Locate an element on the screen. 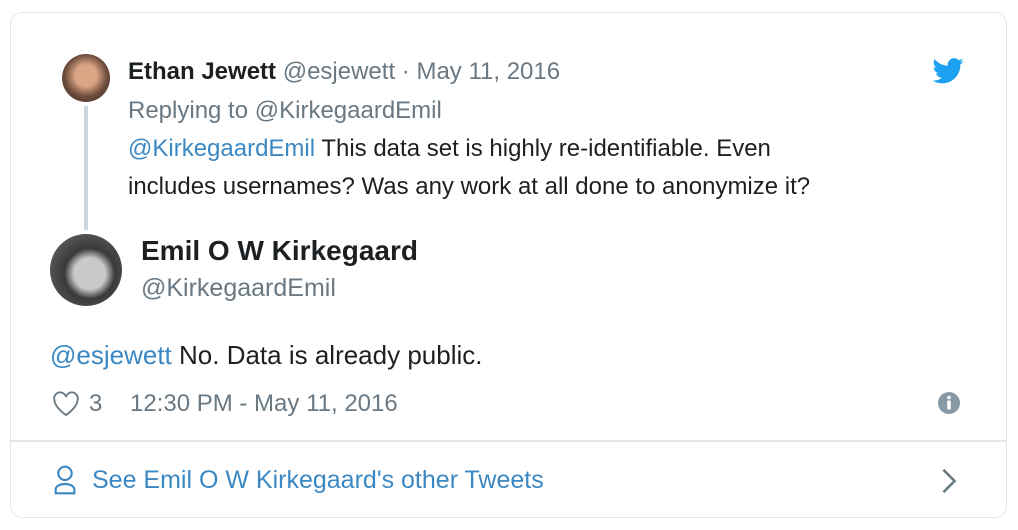  parent-header: Ethan Jewett @esjewett · May 11, 2016 is located at coordinates (344, 72).